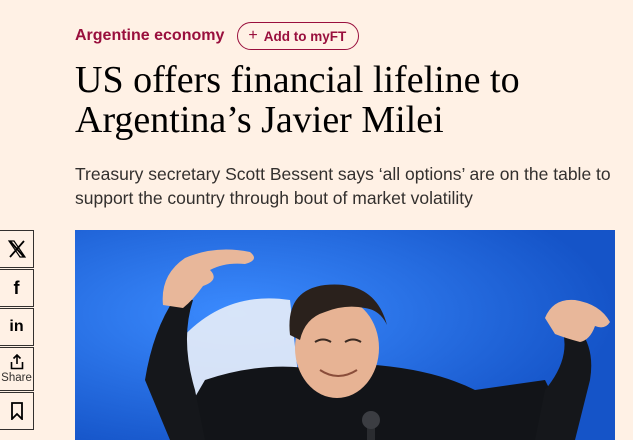  I want to click on share-x-button, so click(17, 249).